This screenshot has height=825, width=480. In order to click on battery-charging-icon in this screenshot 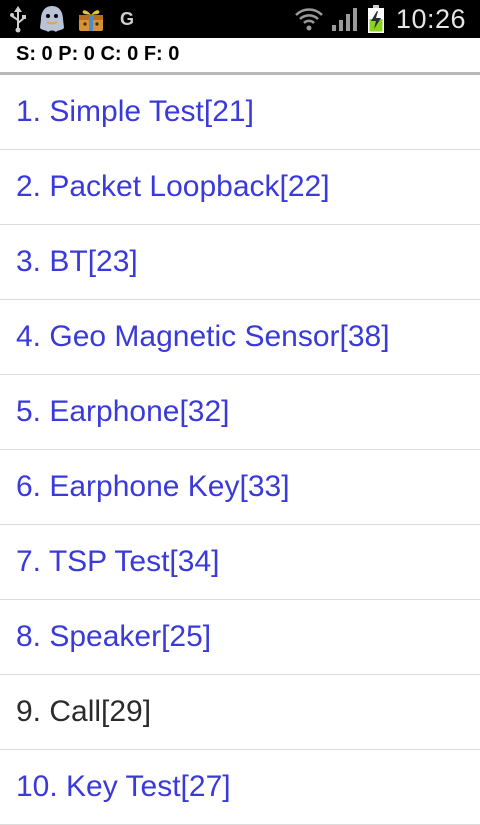, I will do `click(376, 19)`.